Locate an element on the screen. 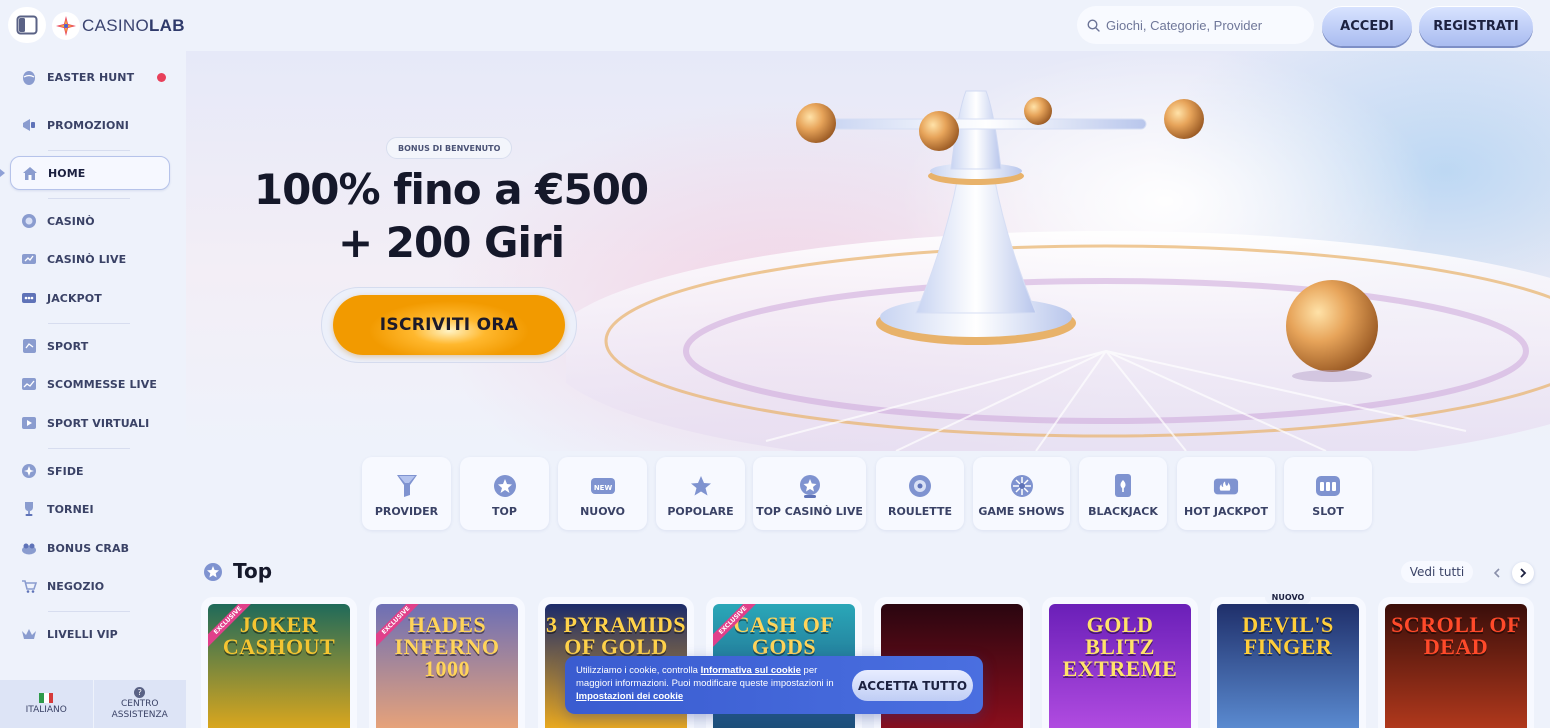  sidebar-item-bonus-crab: BONUS CRAB is located at coordinates (90, 548).